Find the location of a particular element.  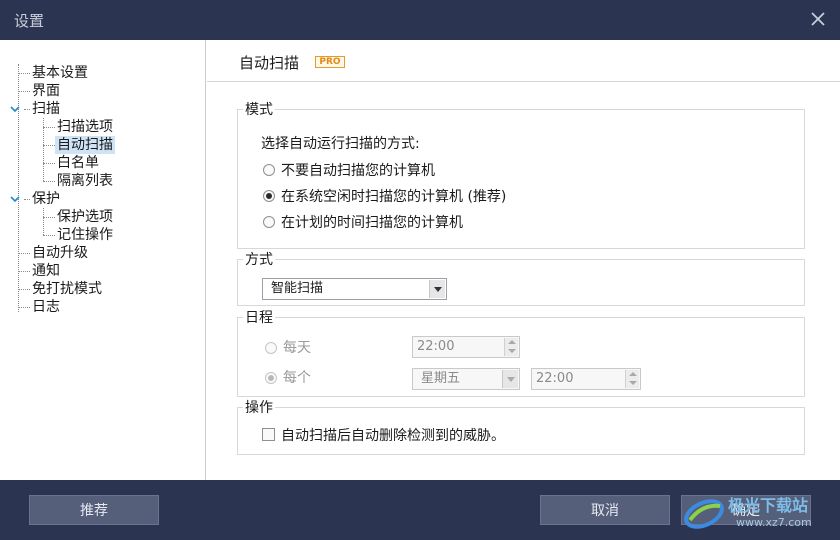

tree-item-auto-scan: 自动扫描 is located at coordinates (85, 145).